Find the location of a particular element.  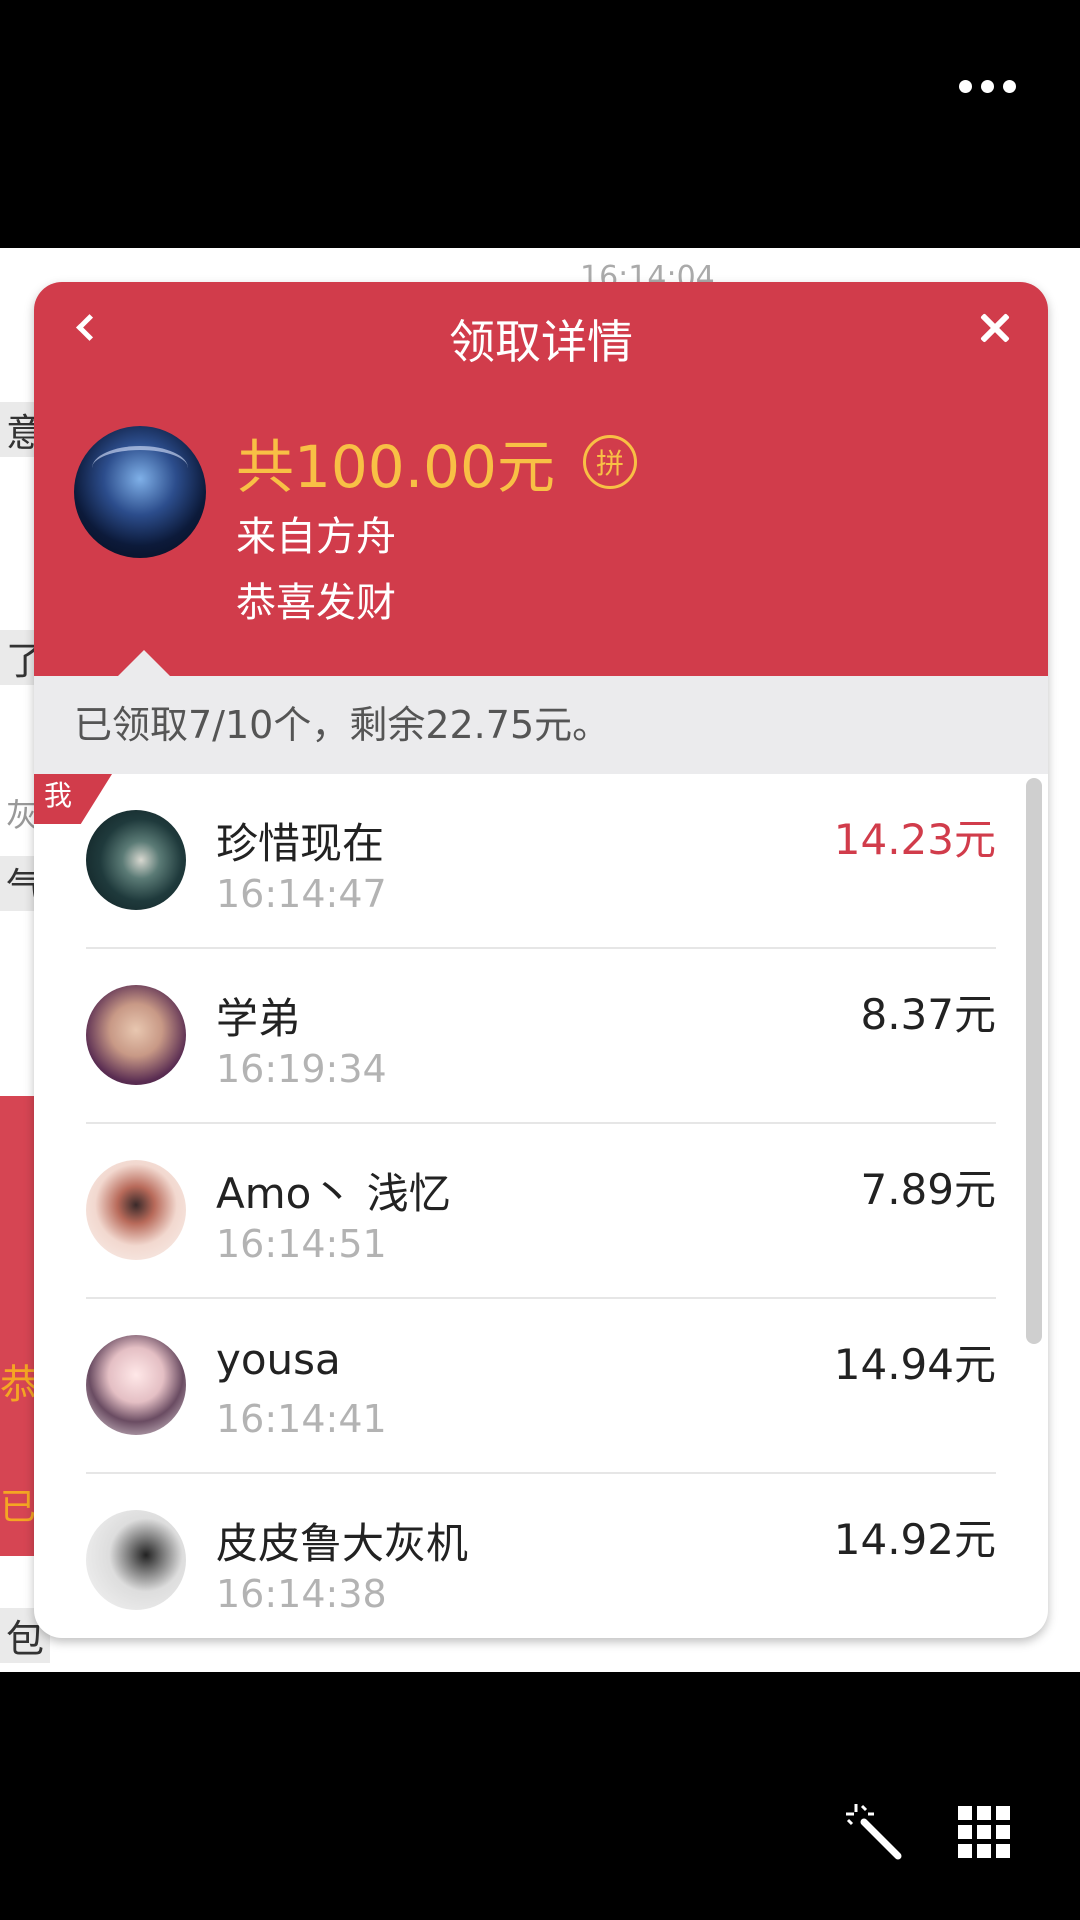

list-item: Amo丶 浅忆 16:14:51 7.89元 is located at coordinates (541, 1211).